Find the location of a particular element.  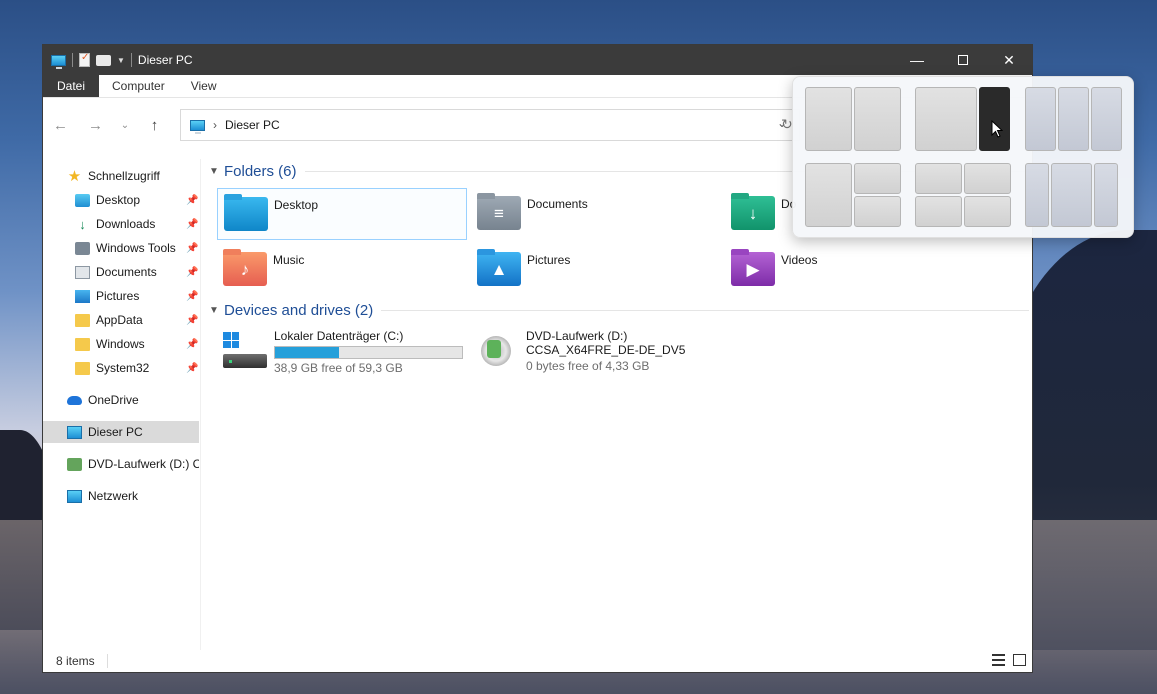

sidebar-item-dvd-drive: DVD-Laufwerk (D:) CCSA_X64FRE_DE-DE_DV5 is located at coordinates (121, 464).